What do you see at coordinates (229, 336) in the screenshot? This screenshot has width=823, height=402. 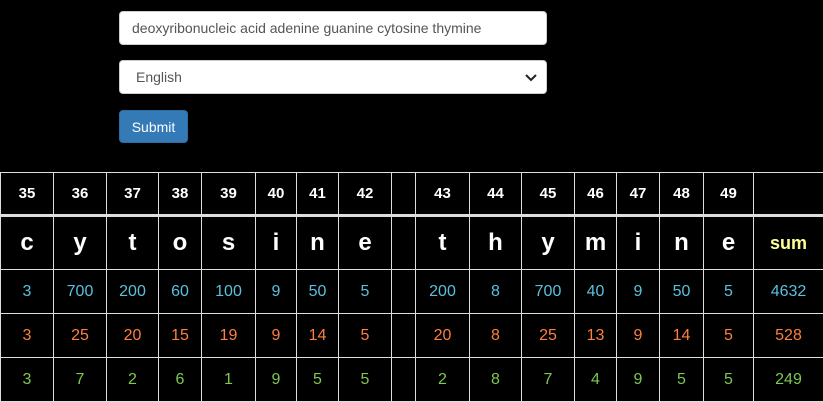 I see `value-cell: 19` at bounding box center [229, 336].